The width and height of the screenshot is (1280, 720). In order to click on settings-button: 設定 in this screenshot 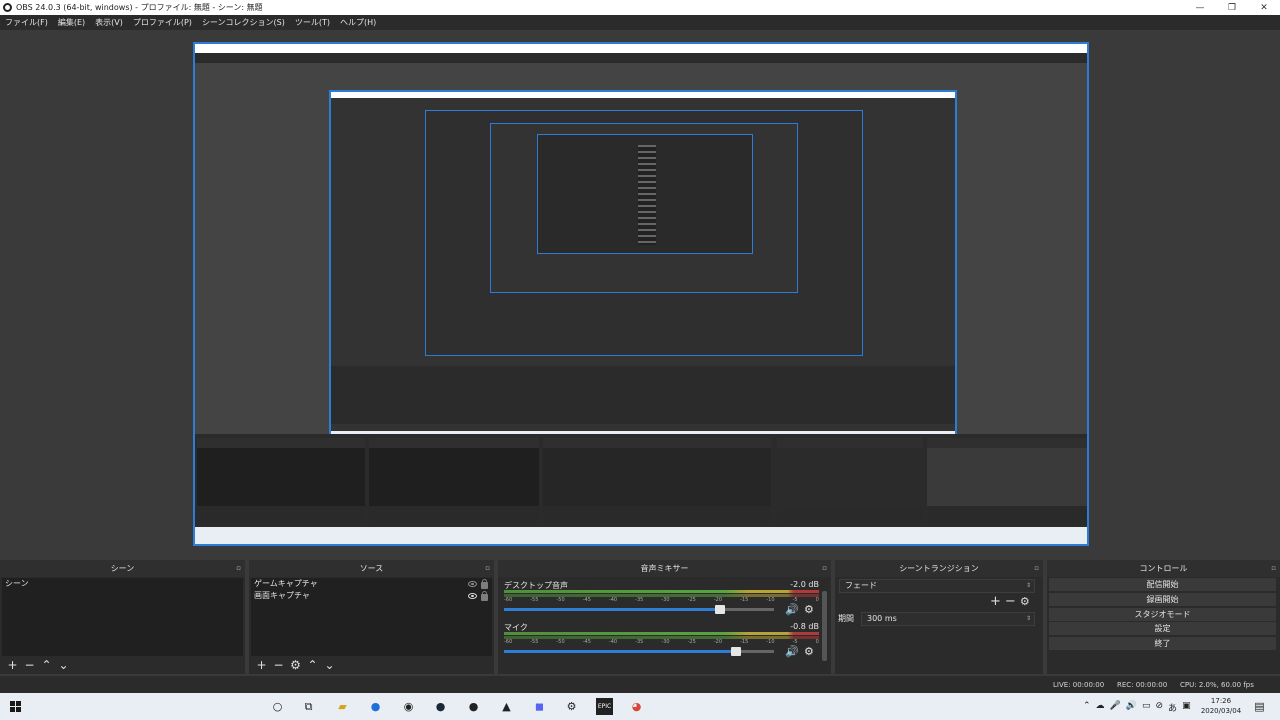, I will do `click(1162, 628)`.